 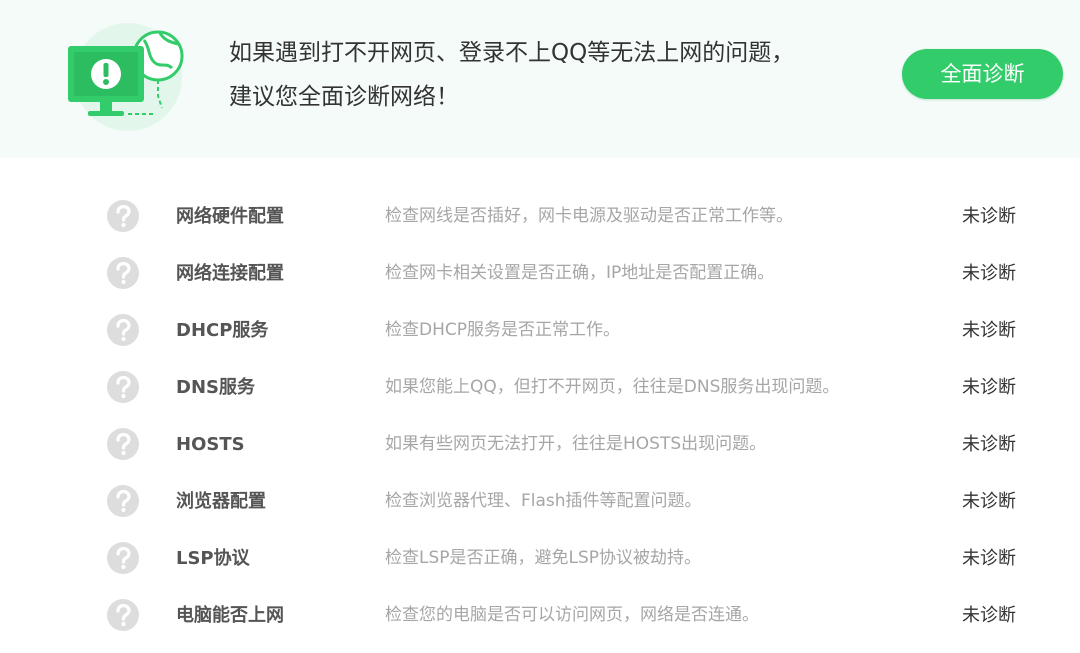 What do you see at coordinates (543, 558) in the screenshot?
I see `diagnosis-item-description: 检查LSP是否正确，避免LSP协议被劫持。` at bounding box center [543, 558].